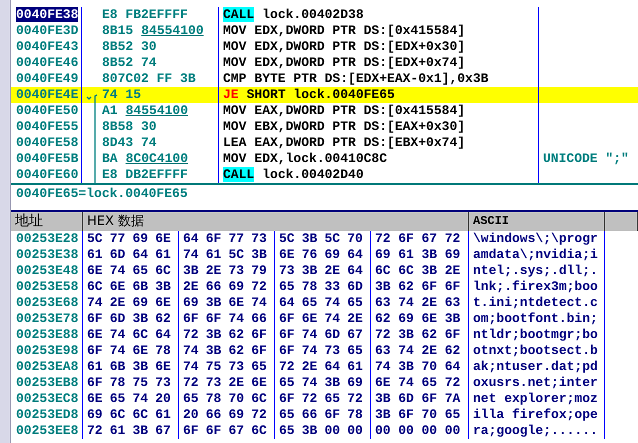  What do you see at coordinates (535, 254) in the screenshot?
I see `ascii-text: amdata\;nvidia;i` at bounding box center [535, 254].